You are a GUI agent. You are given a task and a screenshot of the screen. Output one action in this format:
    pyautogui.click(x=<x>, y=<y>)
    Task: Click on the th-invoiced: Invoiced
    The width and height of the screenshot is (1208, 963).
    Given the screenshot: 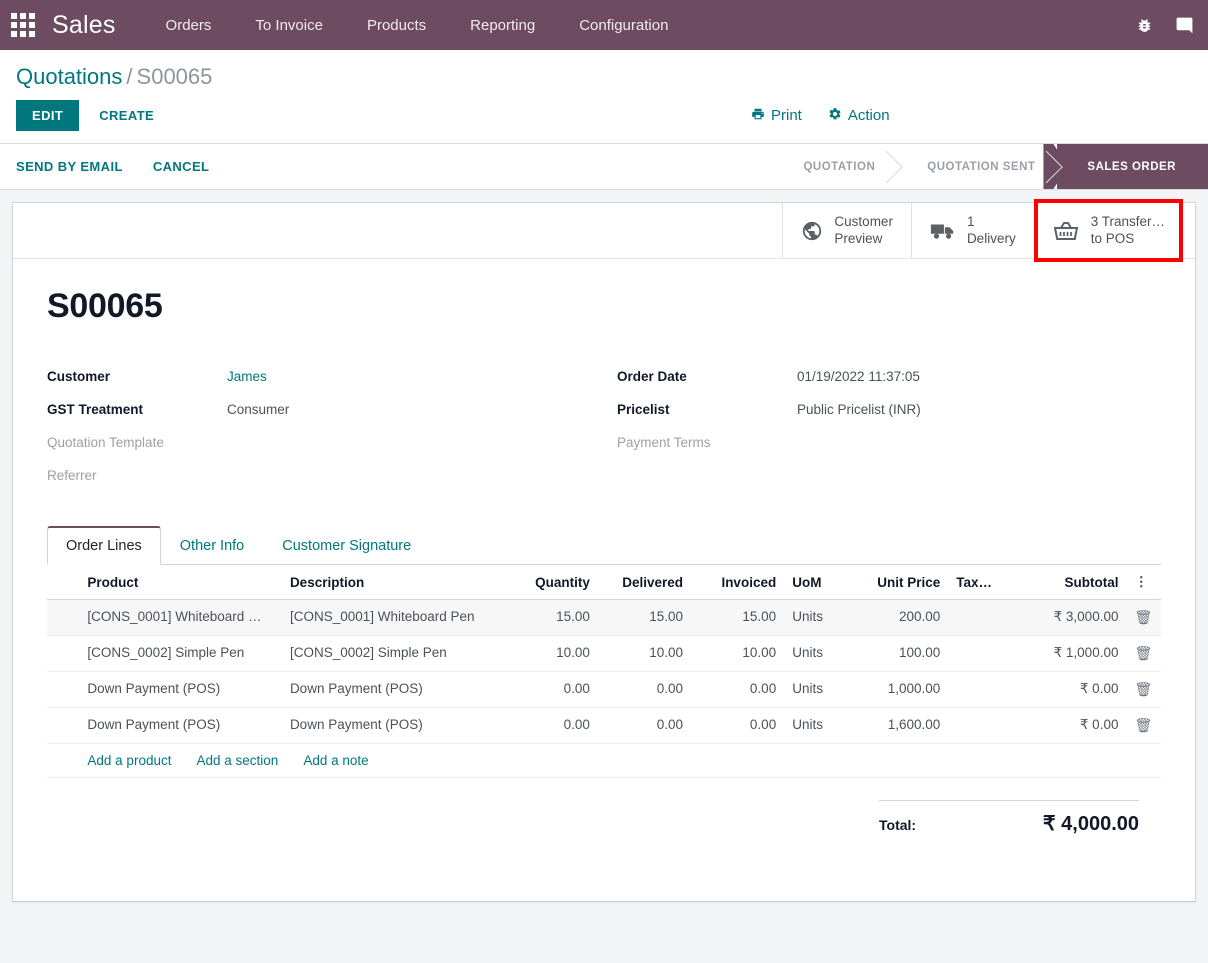 What is the action you would take?
    pyautogui.click(x=738, y=582)
    